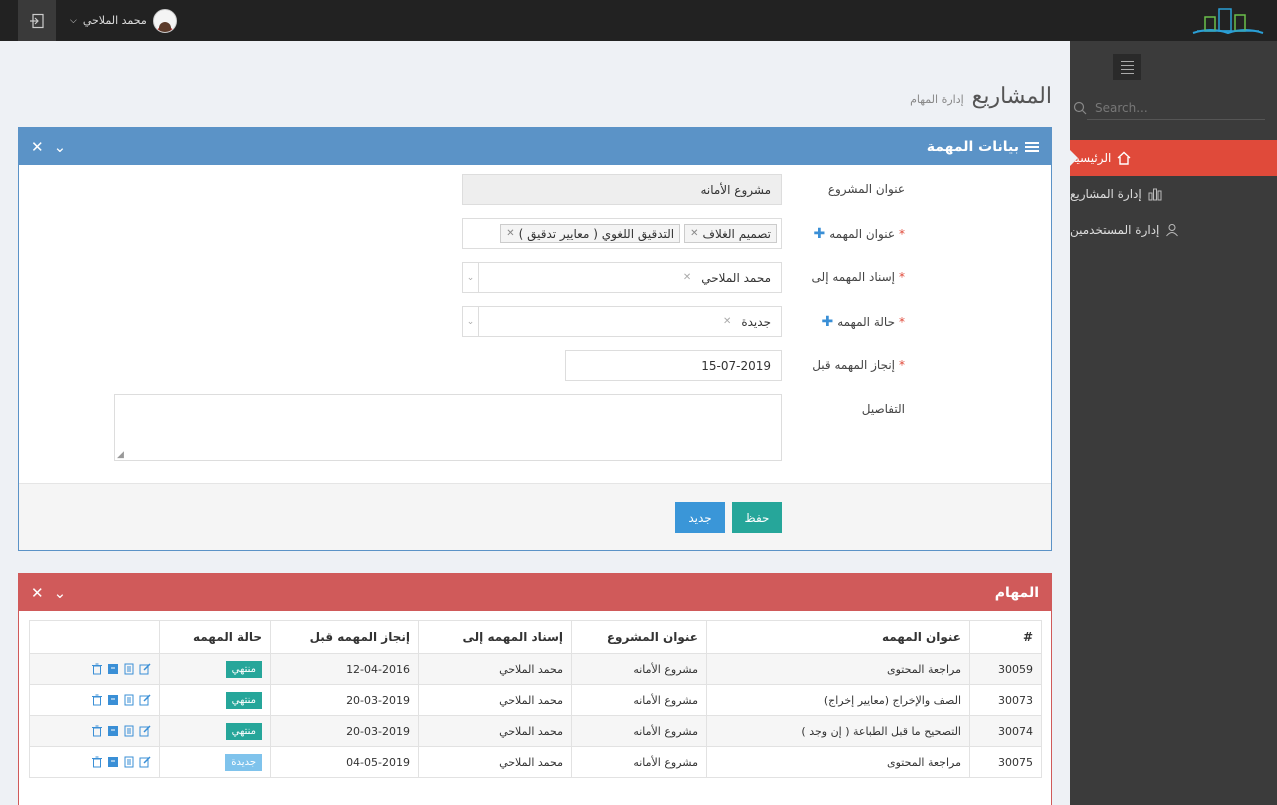  I want to click on task-title-label: * عنوان المهمه ✚, so click(859, 234).